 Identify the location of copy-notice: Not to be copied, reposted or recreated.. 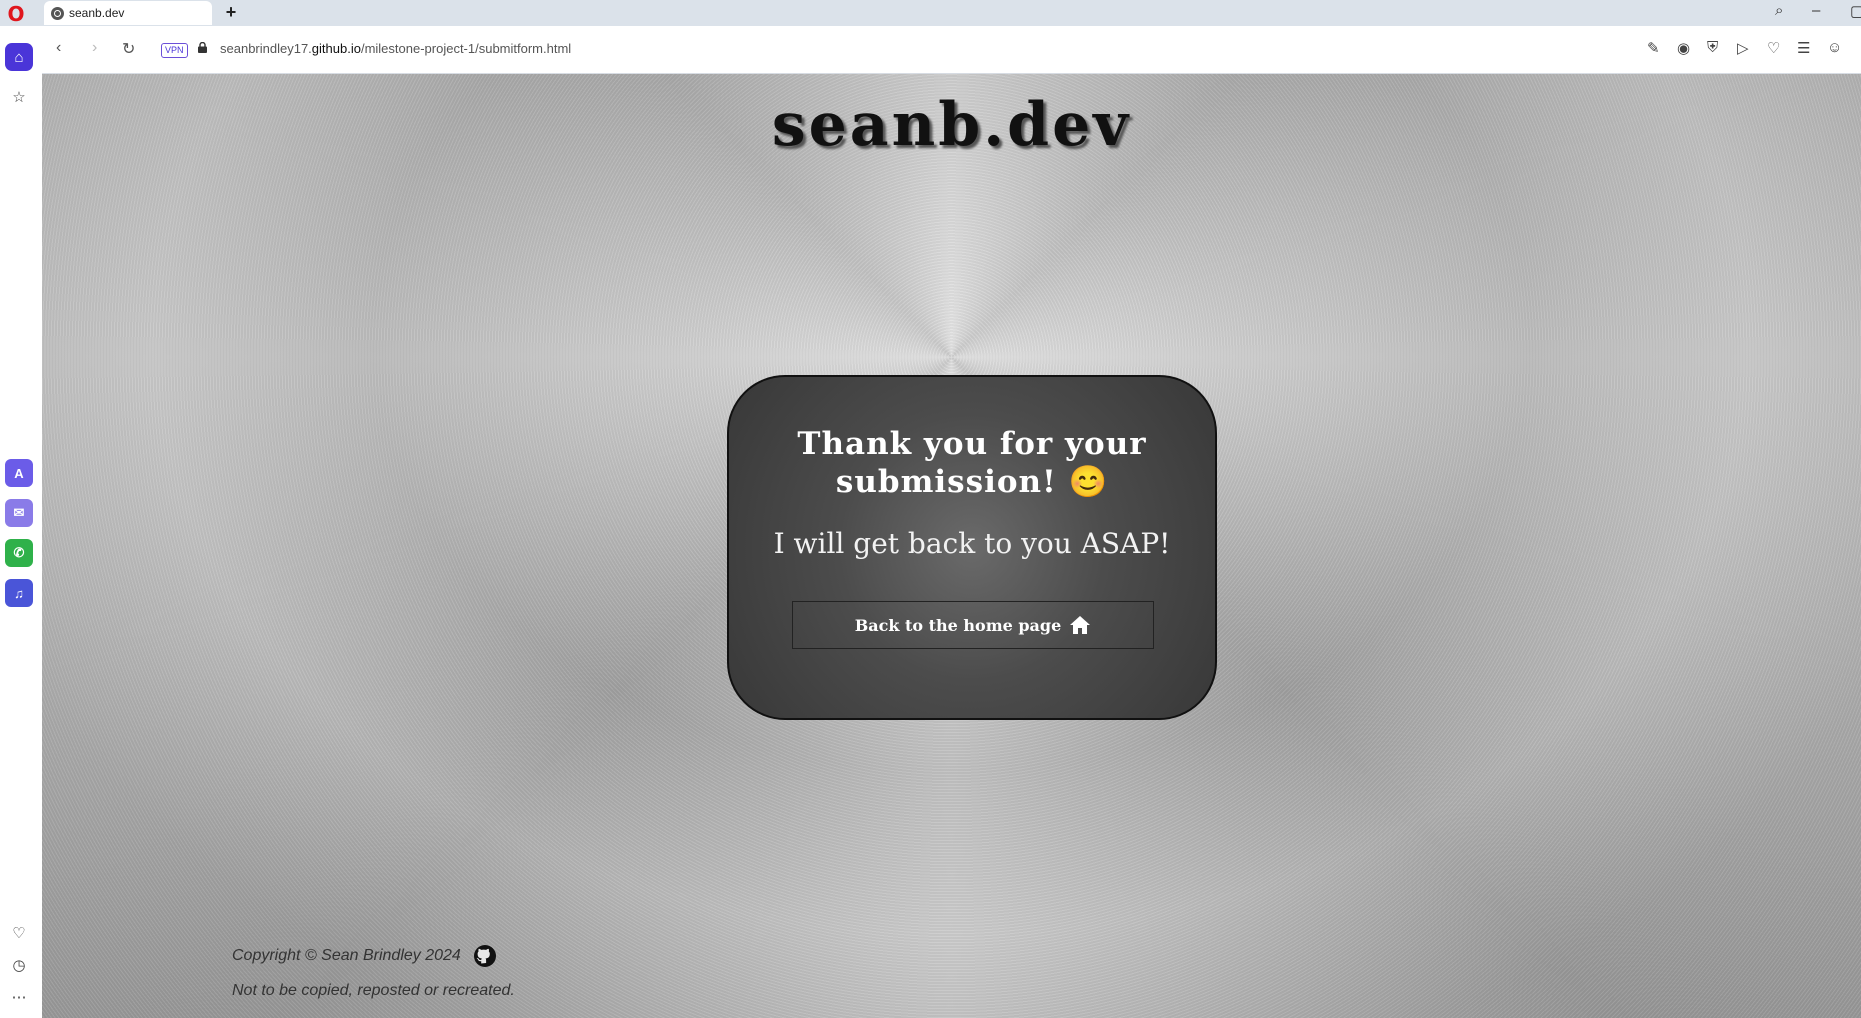
(373, 990).